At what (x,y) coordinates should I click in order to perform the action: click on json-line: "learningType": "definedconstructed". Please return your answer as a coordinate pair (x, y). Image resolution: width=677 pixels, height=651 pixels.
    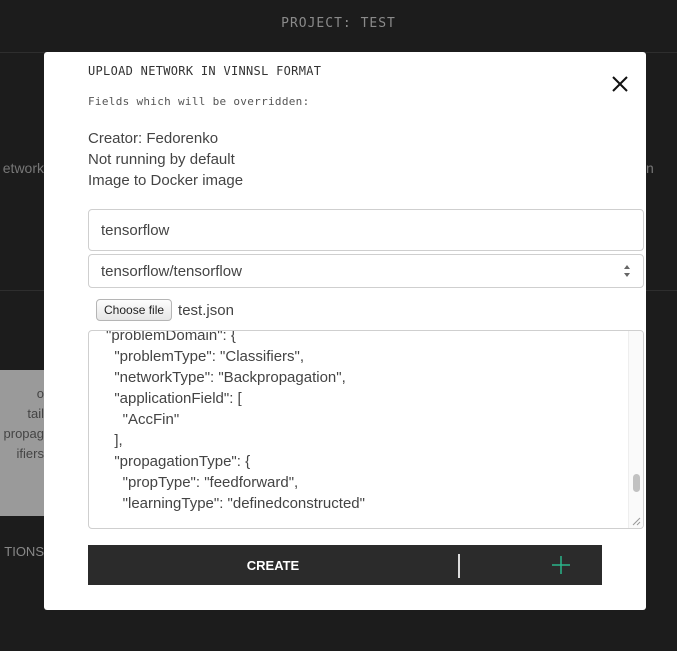
    Looking at the image, I should click on (235, 503).